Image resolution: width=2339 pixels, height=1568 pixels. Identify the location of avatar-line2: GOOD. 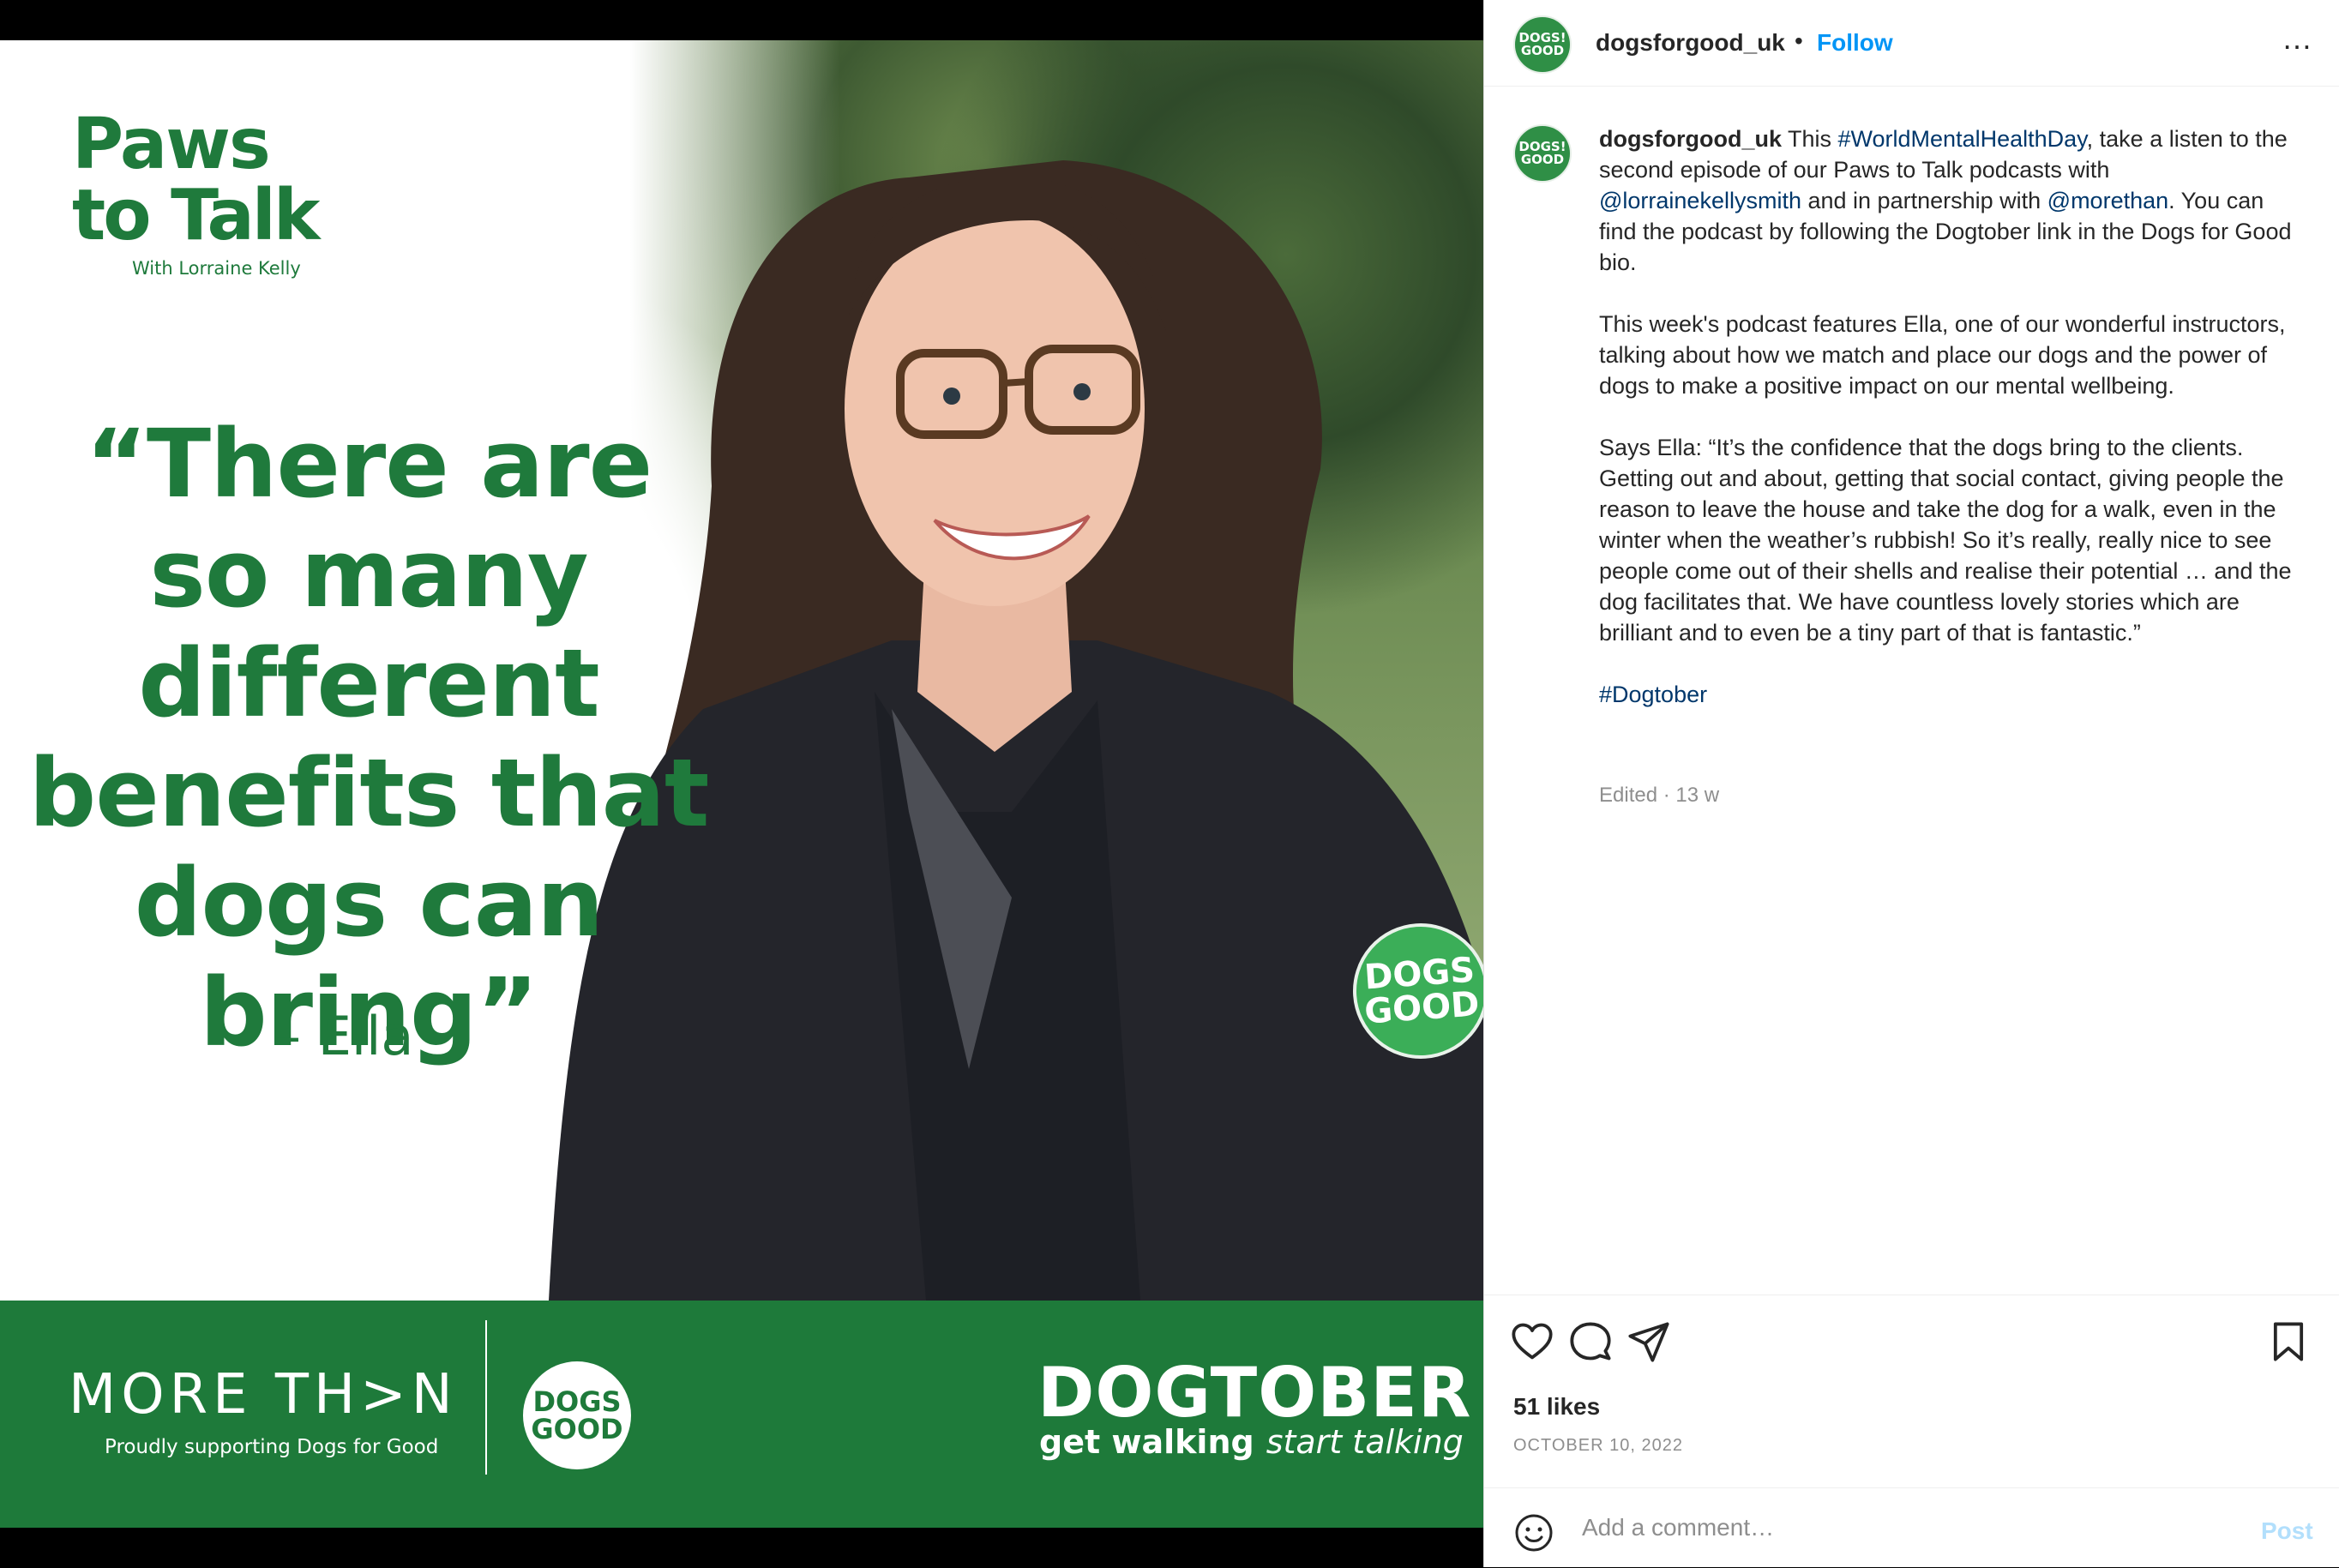
(1542, 50).